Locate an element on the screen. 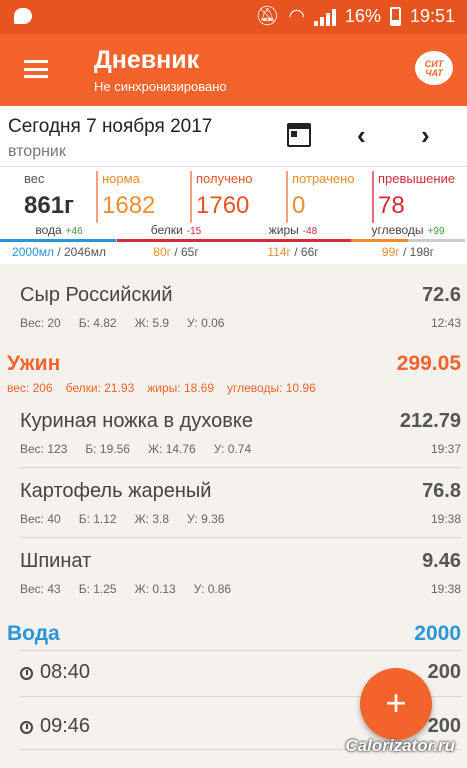 The width and height of the screenshot is (467, 768). page-title: Дневник is located at coordinates (147, 60).